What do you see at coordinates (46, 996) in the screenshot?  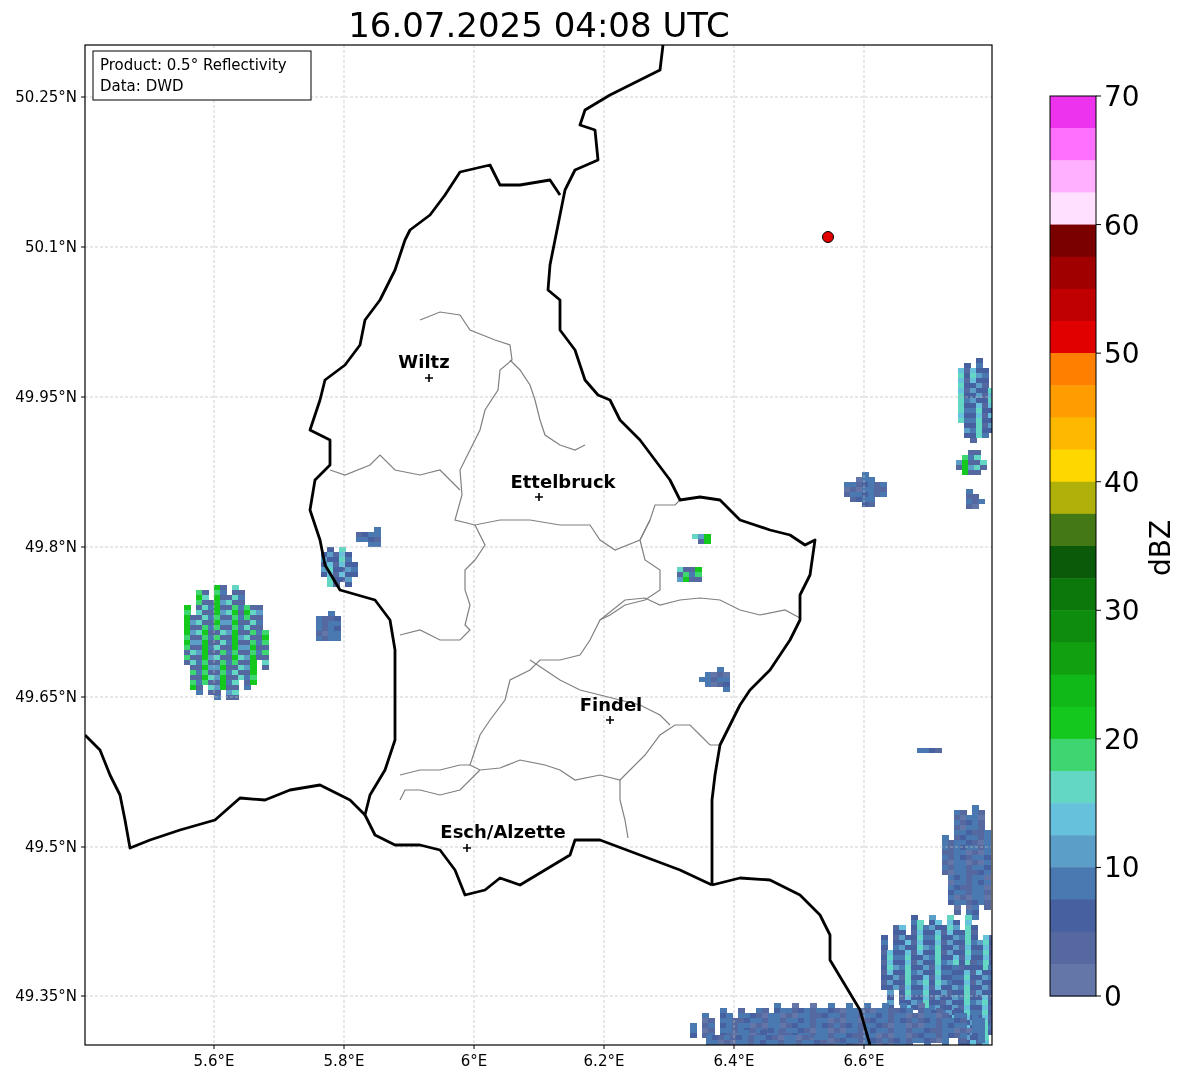 I see `axis-tick-label: 49.35°N` at bounding box center [46, 996].